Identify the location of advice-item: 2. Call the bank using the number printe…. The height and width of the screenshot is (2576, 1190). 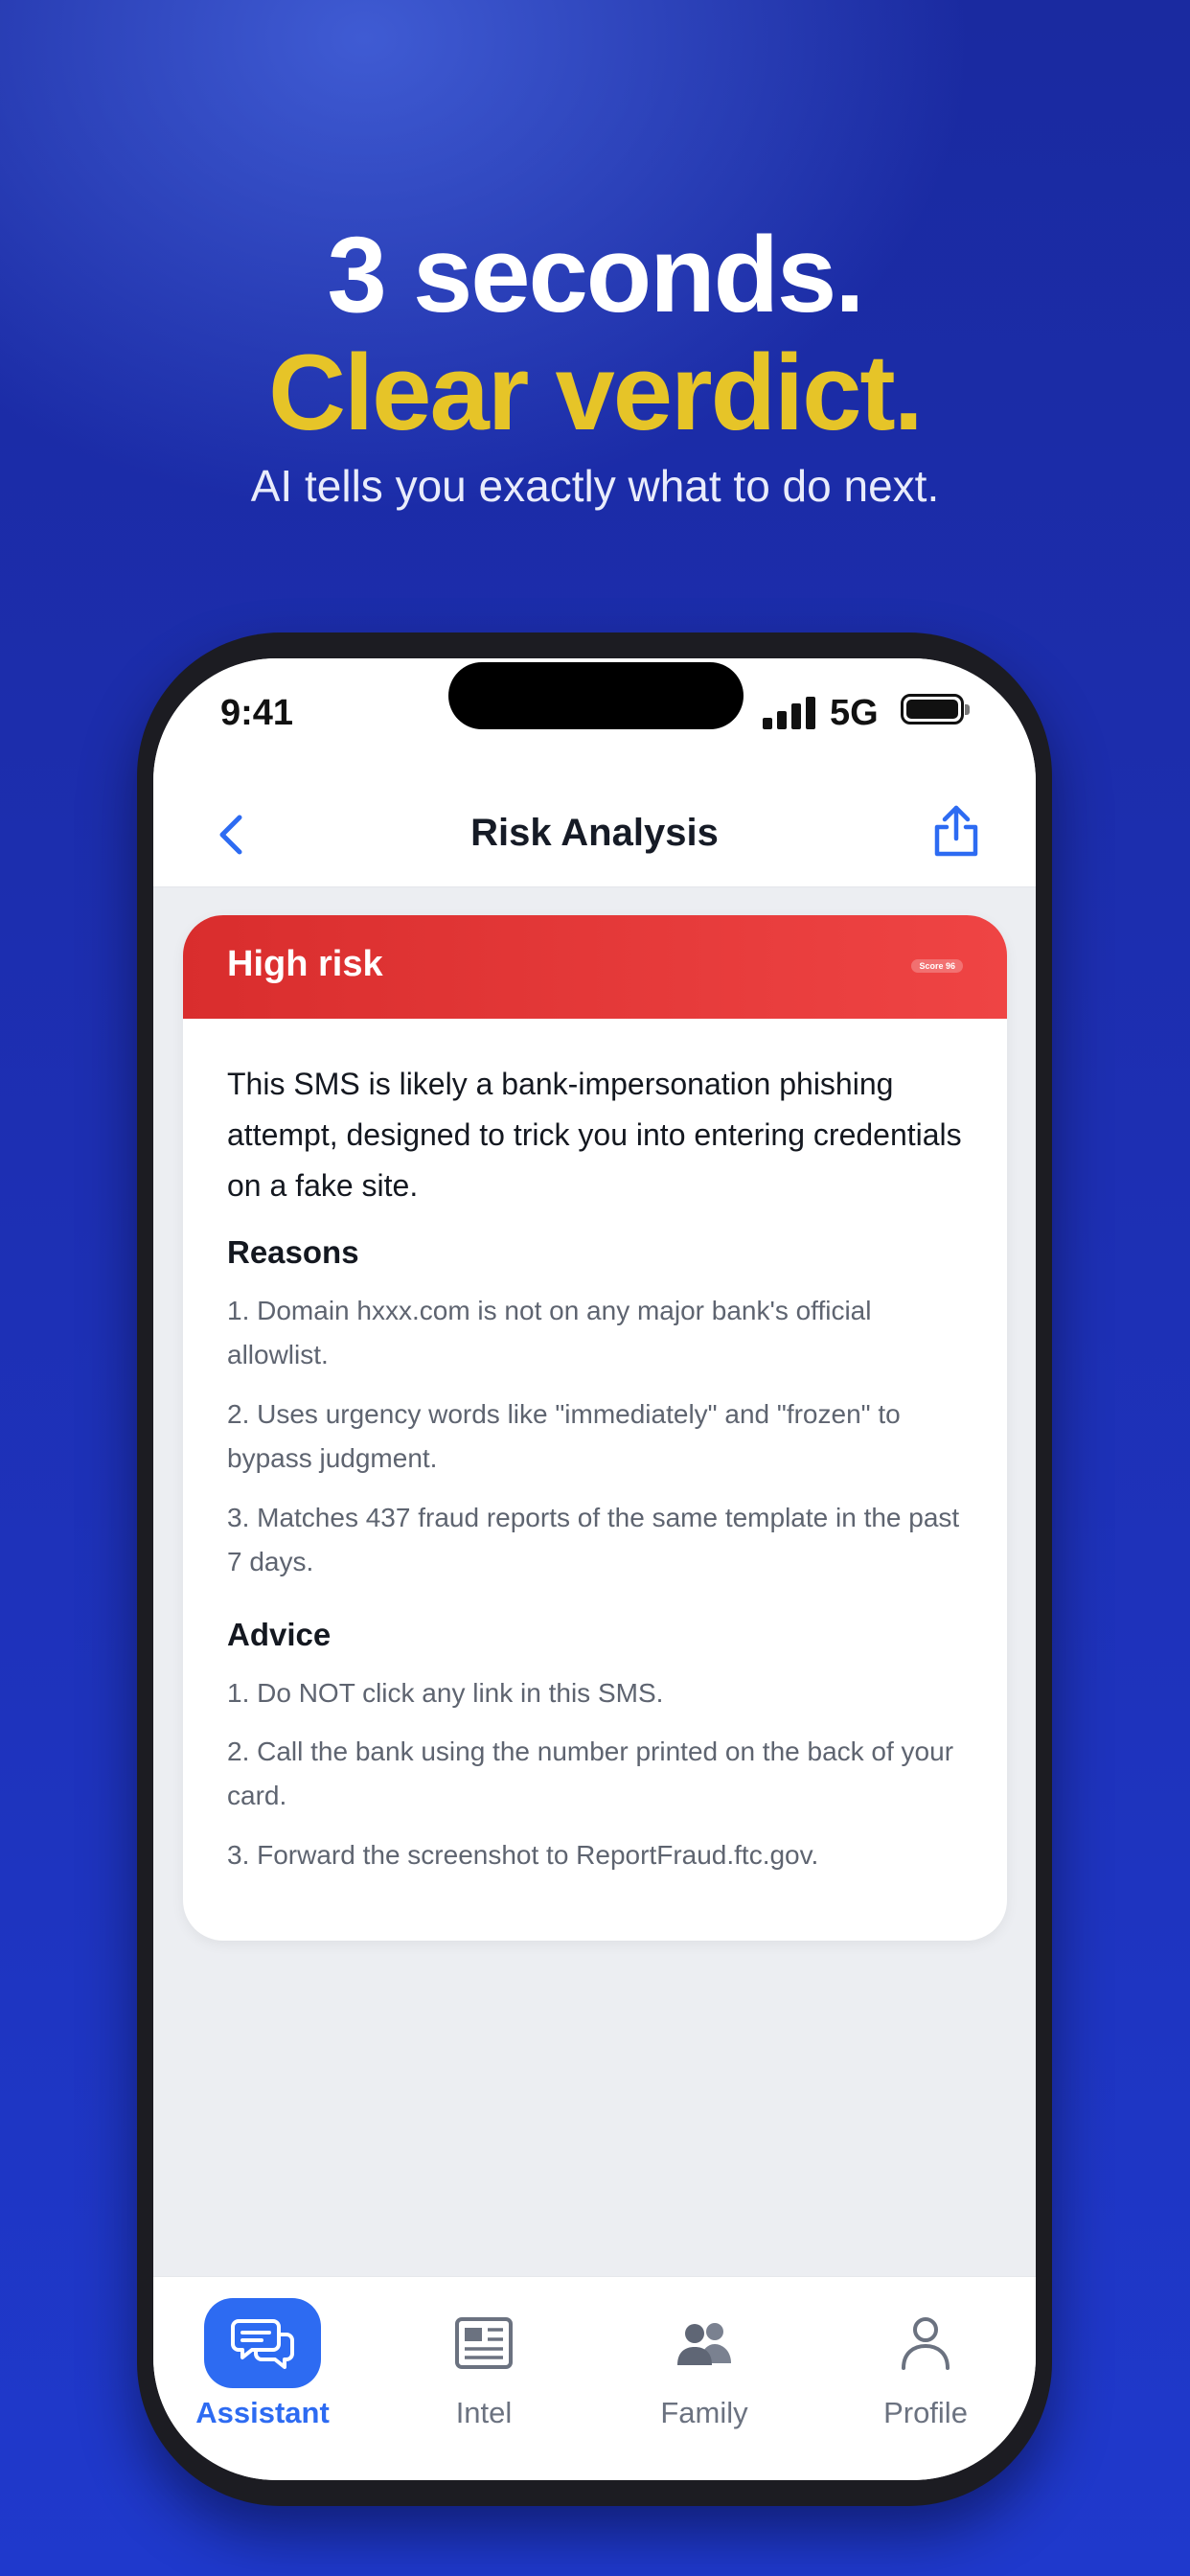
(590, 1773).